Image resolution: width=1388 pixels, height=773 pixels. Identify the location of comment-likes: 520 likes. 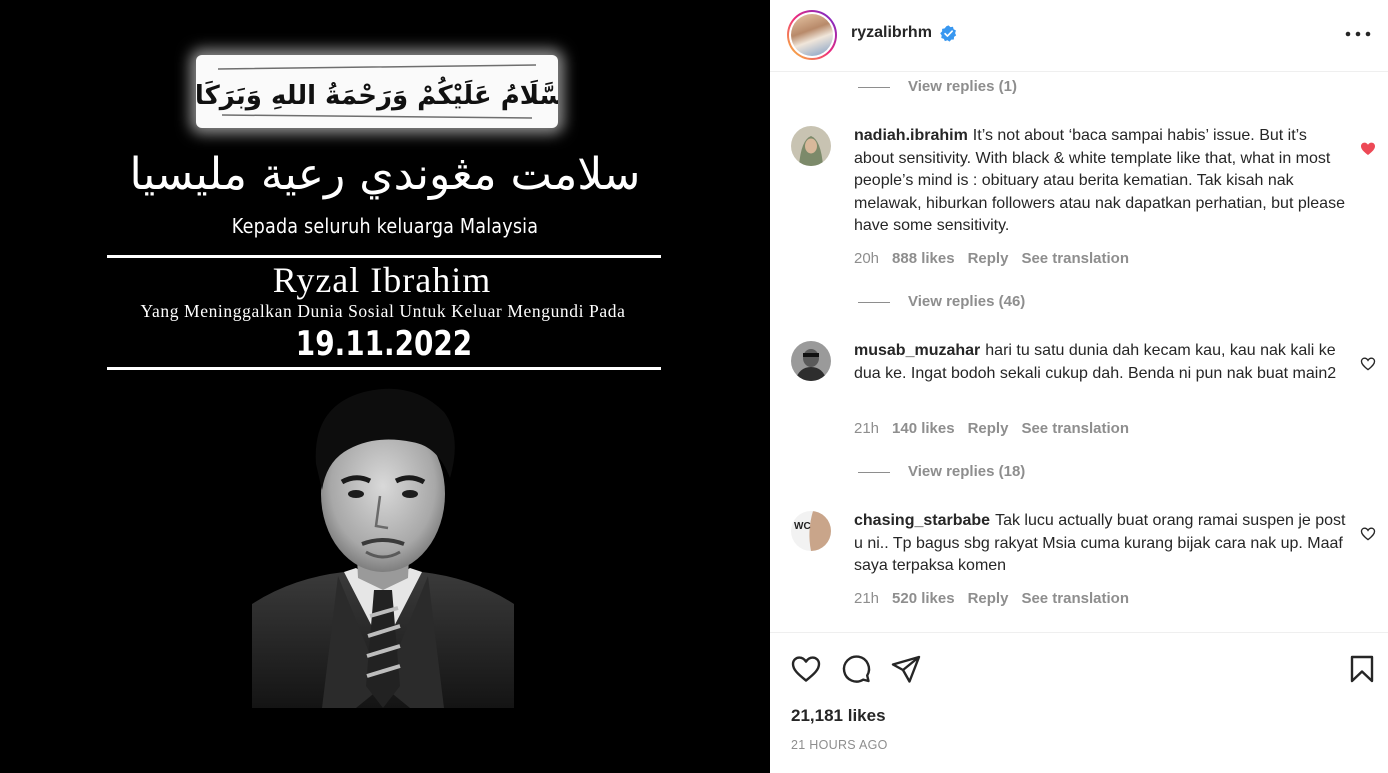
(923, 598).